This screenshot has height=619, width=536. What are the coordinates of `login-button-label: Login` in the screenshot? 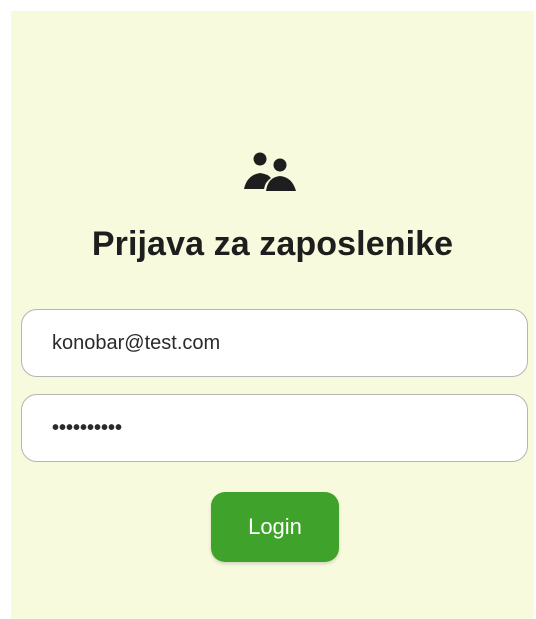 It's located at (275, 526).